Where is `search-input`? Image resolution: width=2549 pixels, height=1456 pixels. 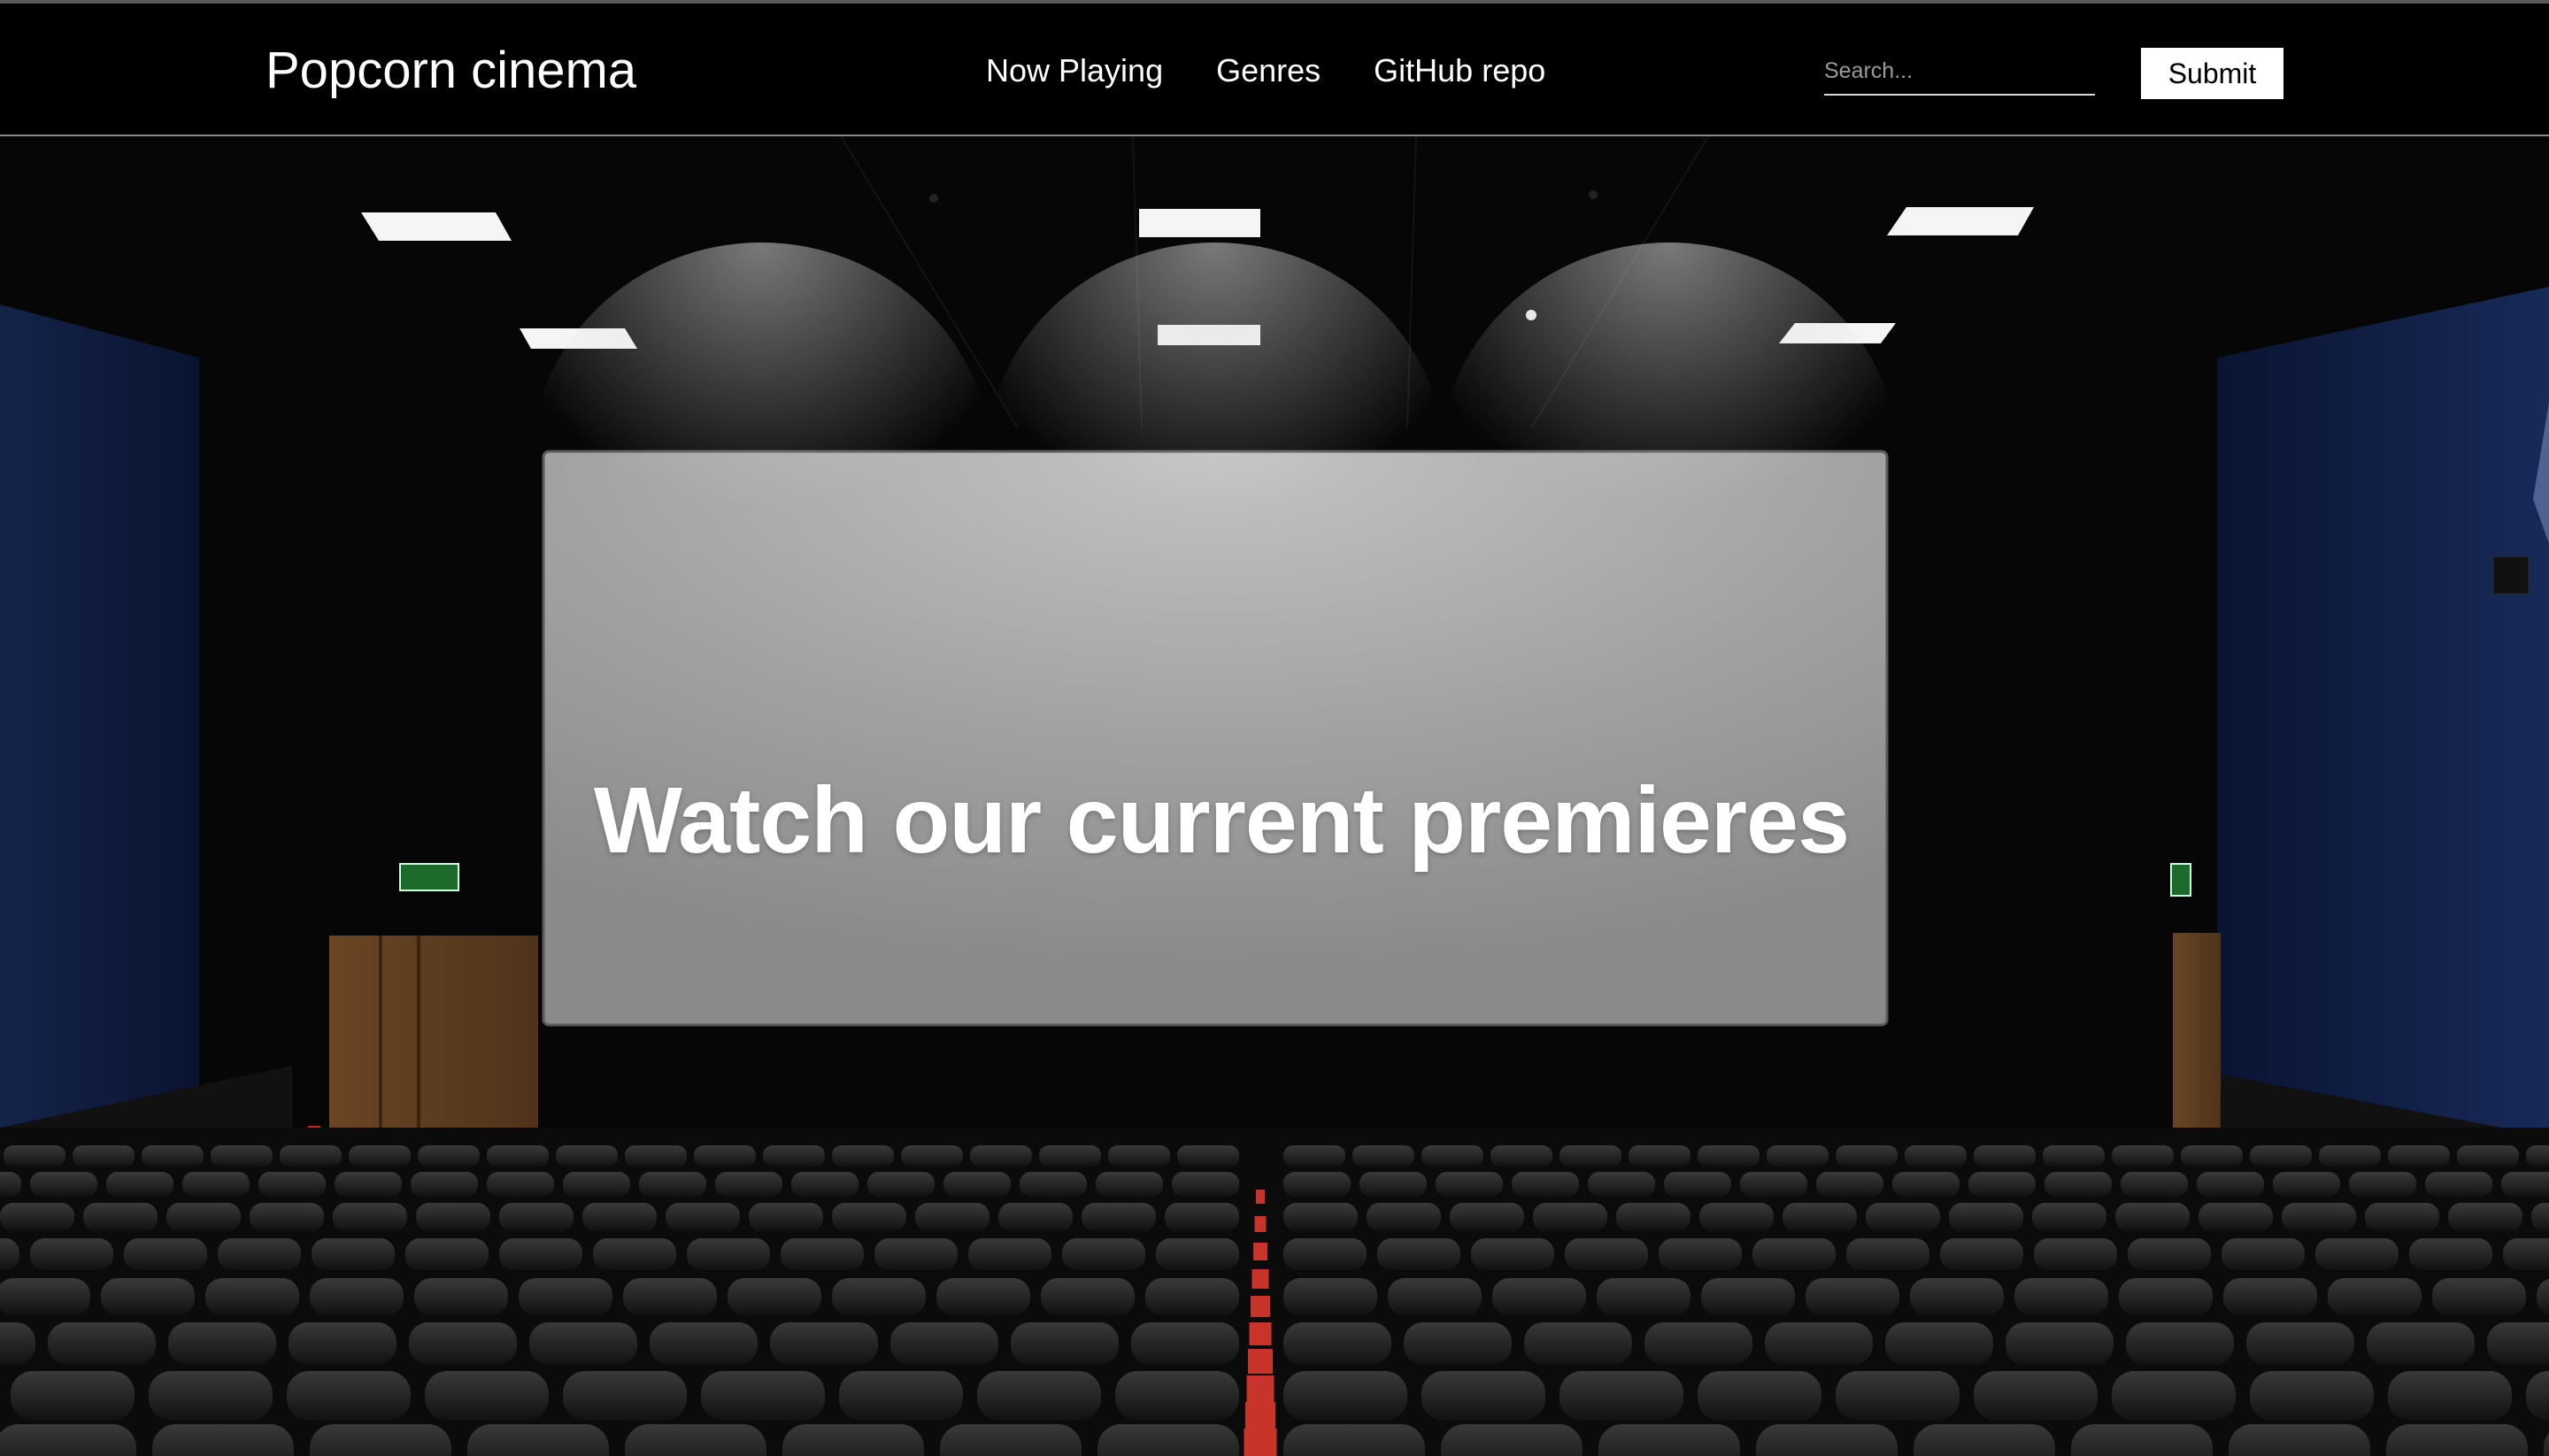 search-input is located at coordinates (1959, 74).